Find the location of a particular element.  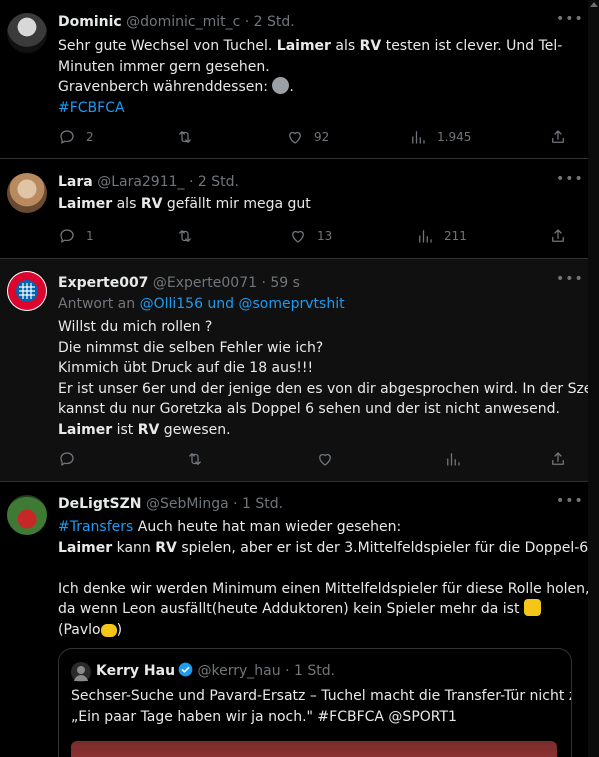

views-button: 1.945 is located at coordinates (440, 137).